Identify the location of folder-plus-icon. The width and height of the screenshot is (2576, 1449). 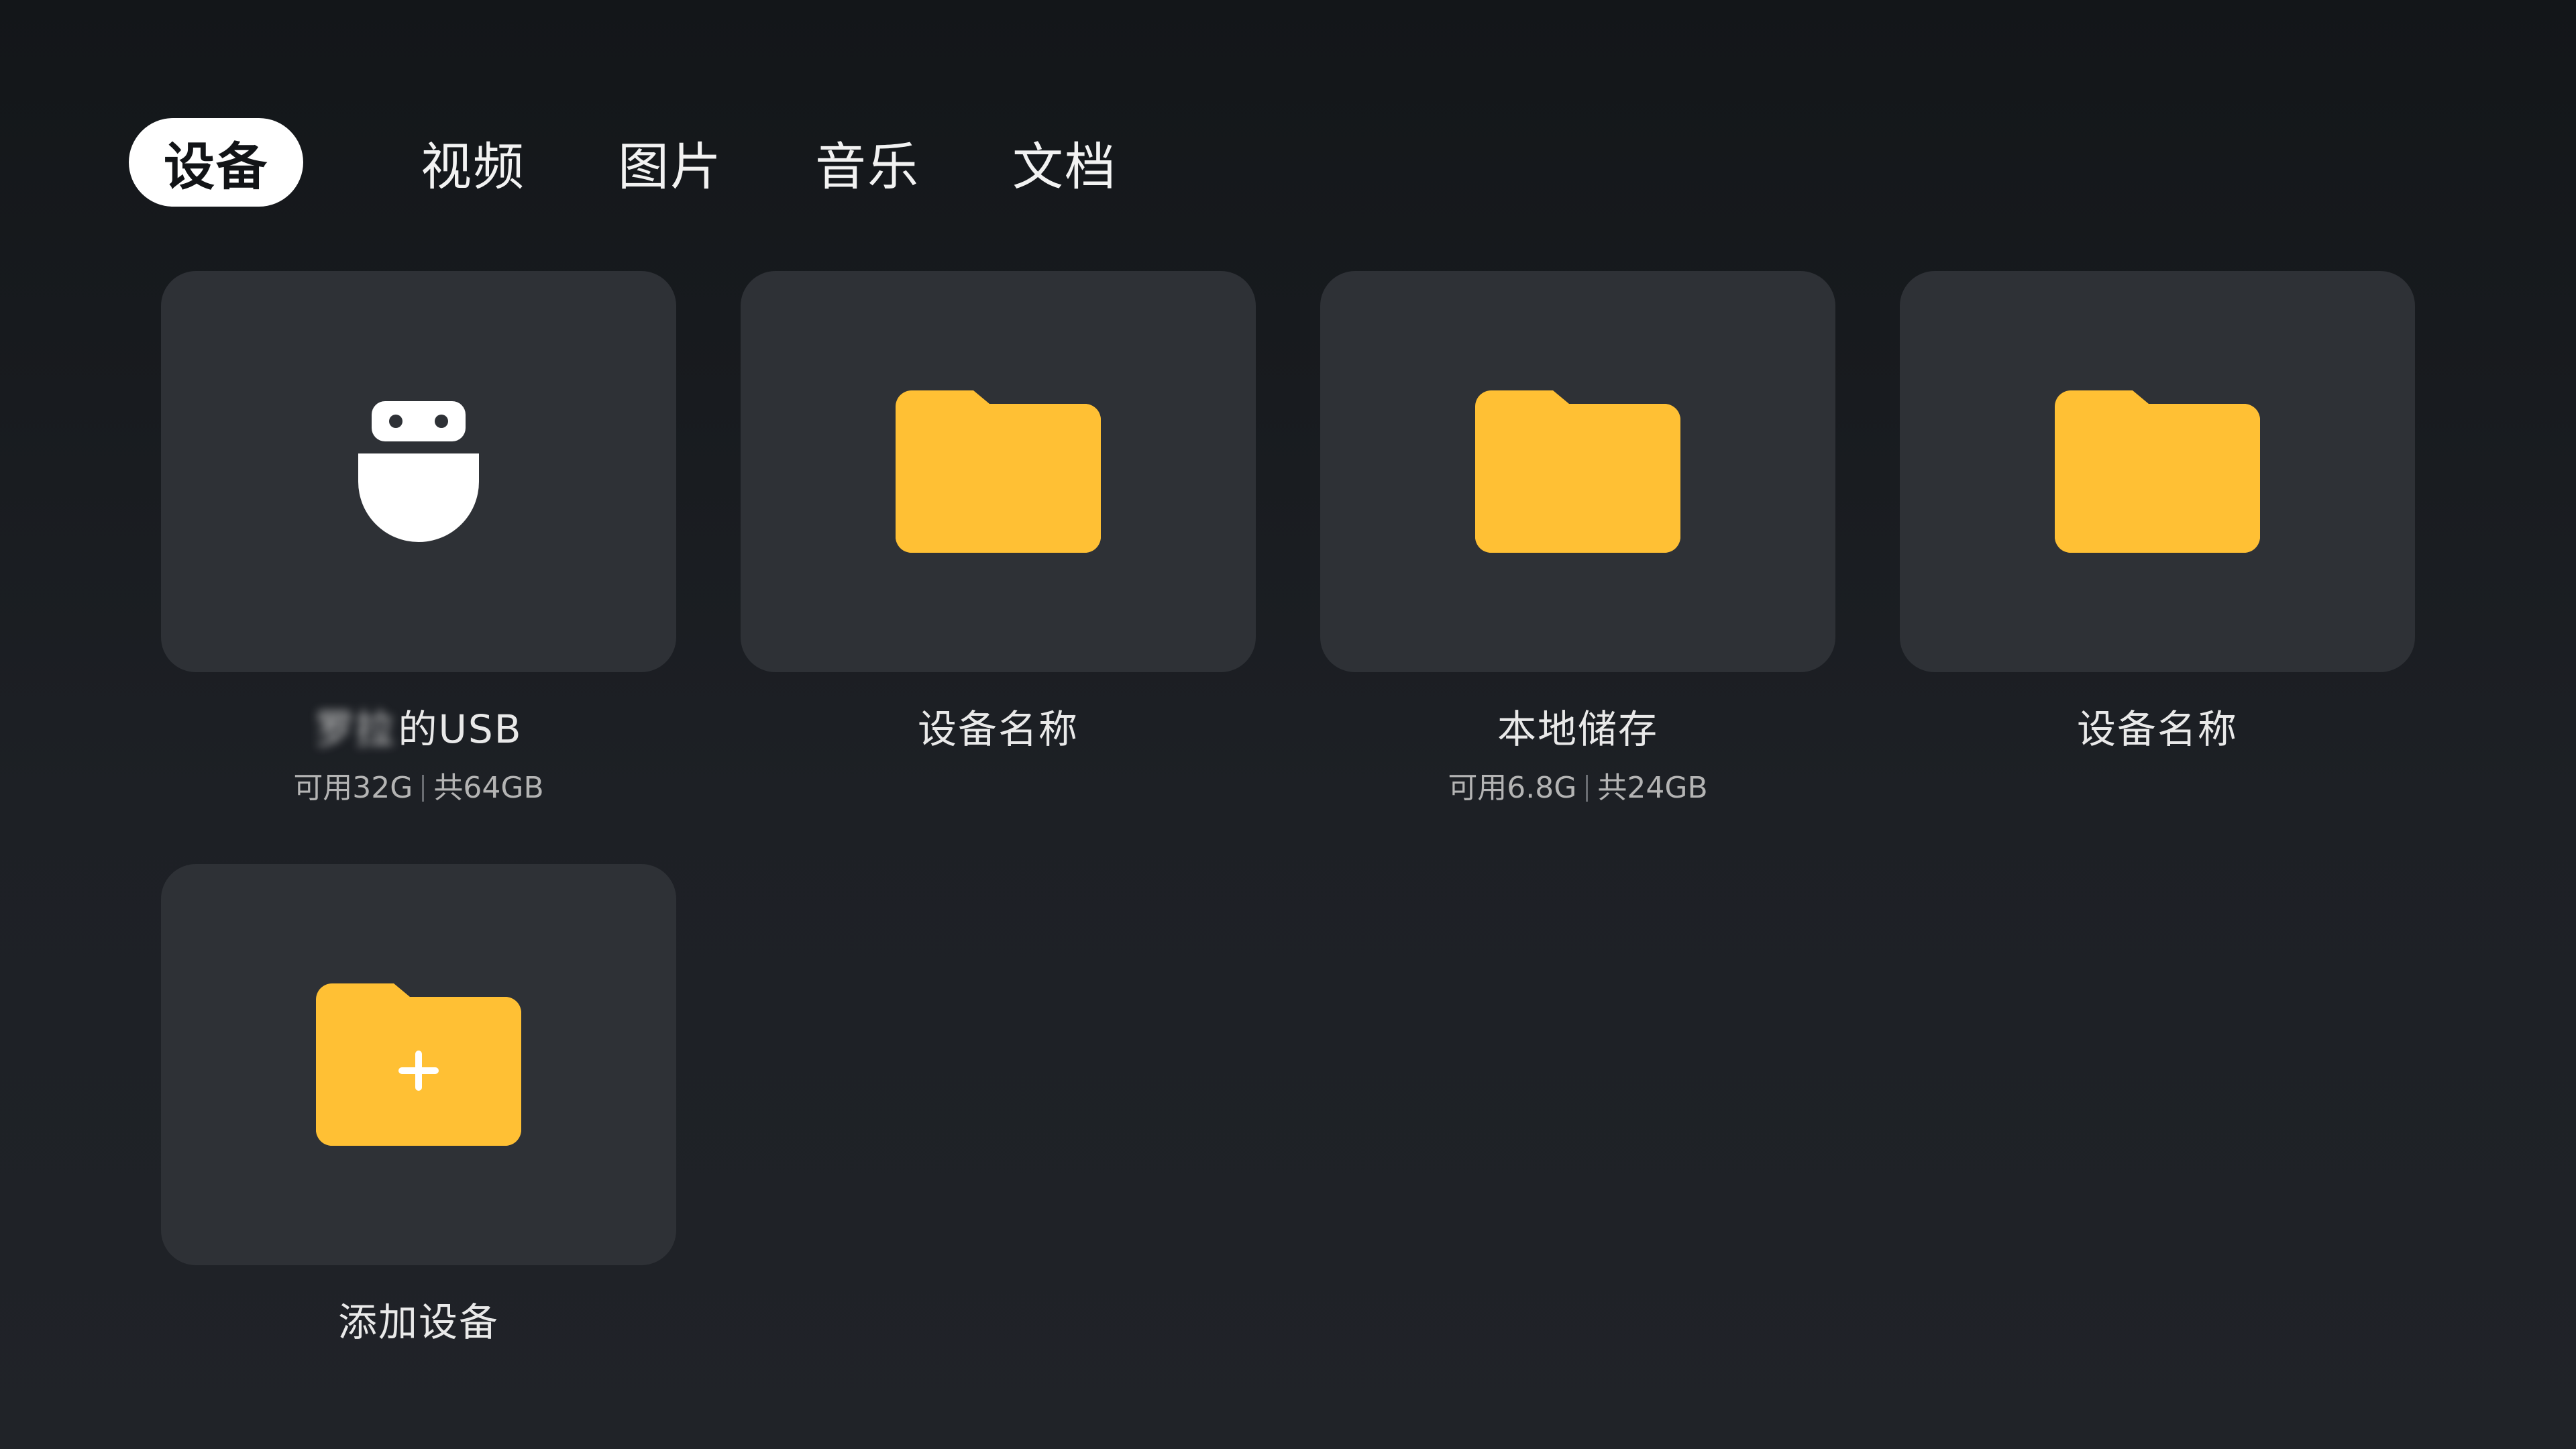
(418, 1064).